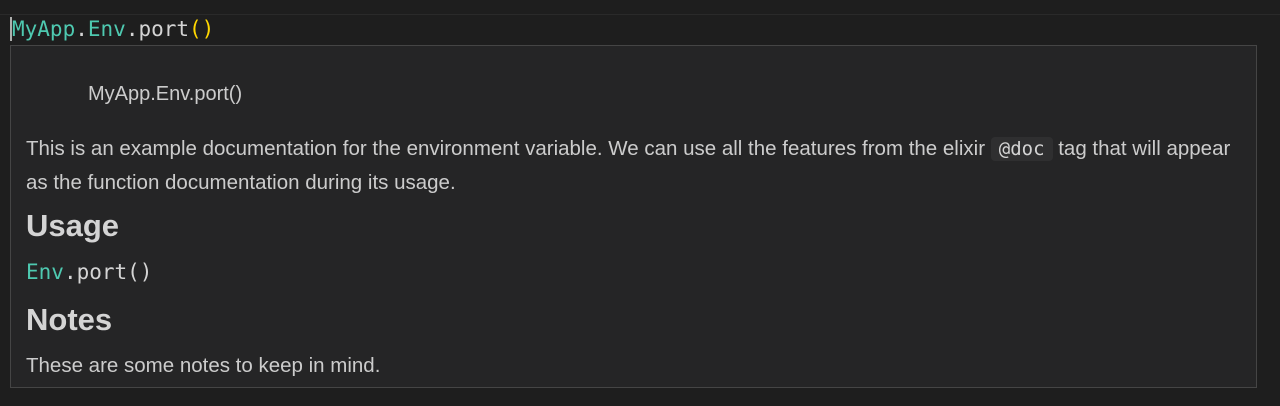 The image size is (1280, 406). What do you see at coordinates (106, 29) in the screenshot?
I see `code-token-module: Env` at bounding box center [106, 29].